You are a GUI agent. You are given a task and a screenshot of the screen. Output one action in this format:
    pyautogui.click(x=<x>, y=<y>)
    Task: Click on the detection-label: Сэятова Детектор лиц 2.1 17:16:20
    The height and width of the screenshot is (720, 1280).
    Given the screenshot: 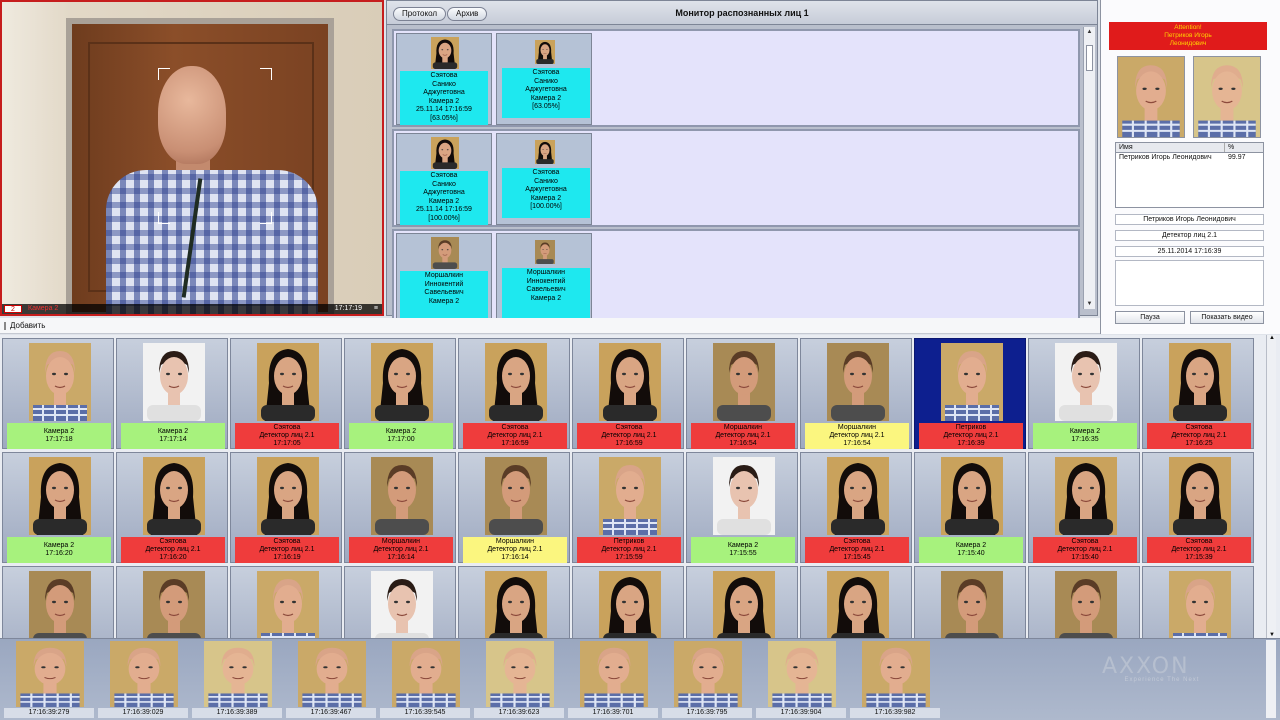 What is the action you would take?
    pyautogui.click(x=173, y=550)
    